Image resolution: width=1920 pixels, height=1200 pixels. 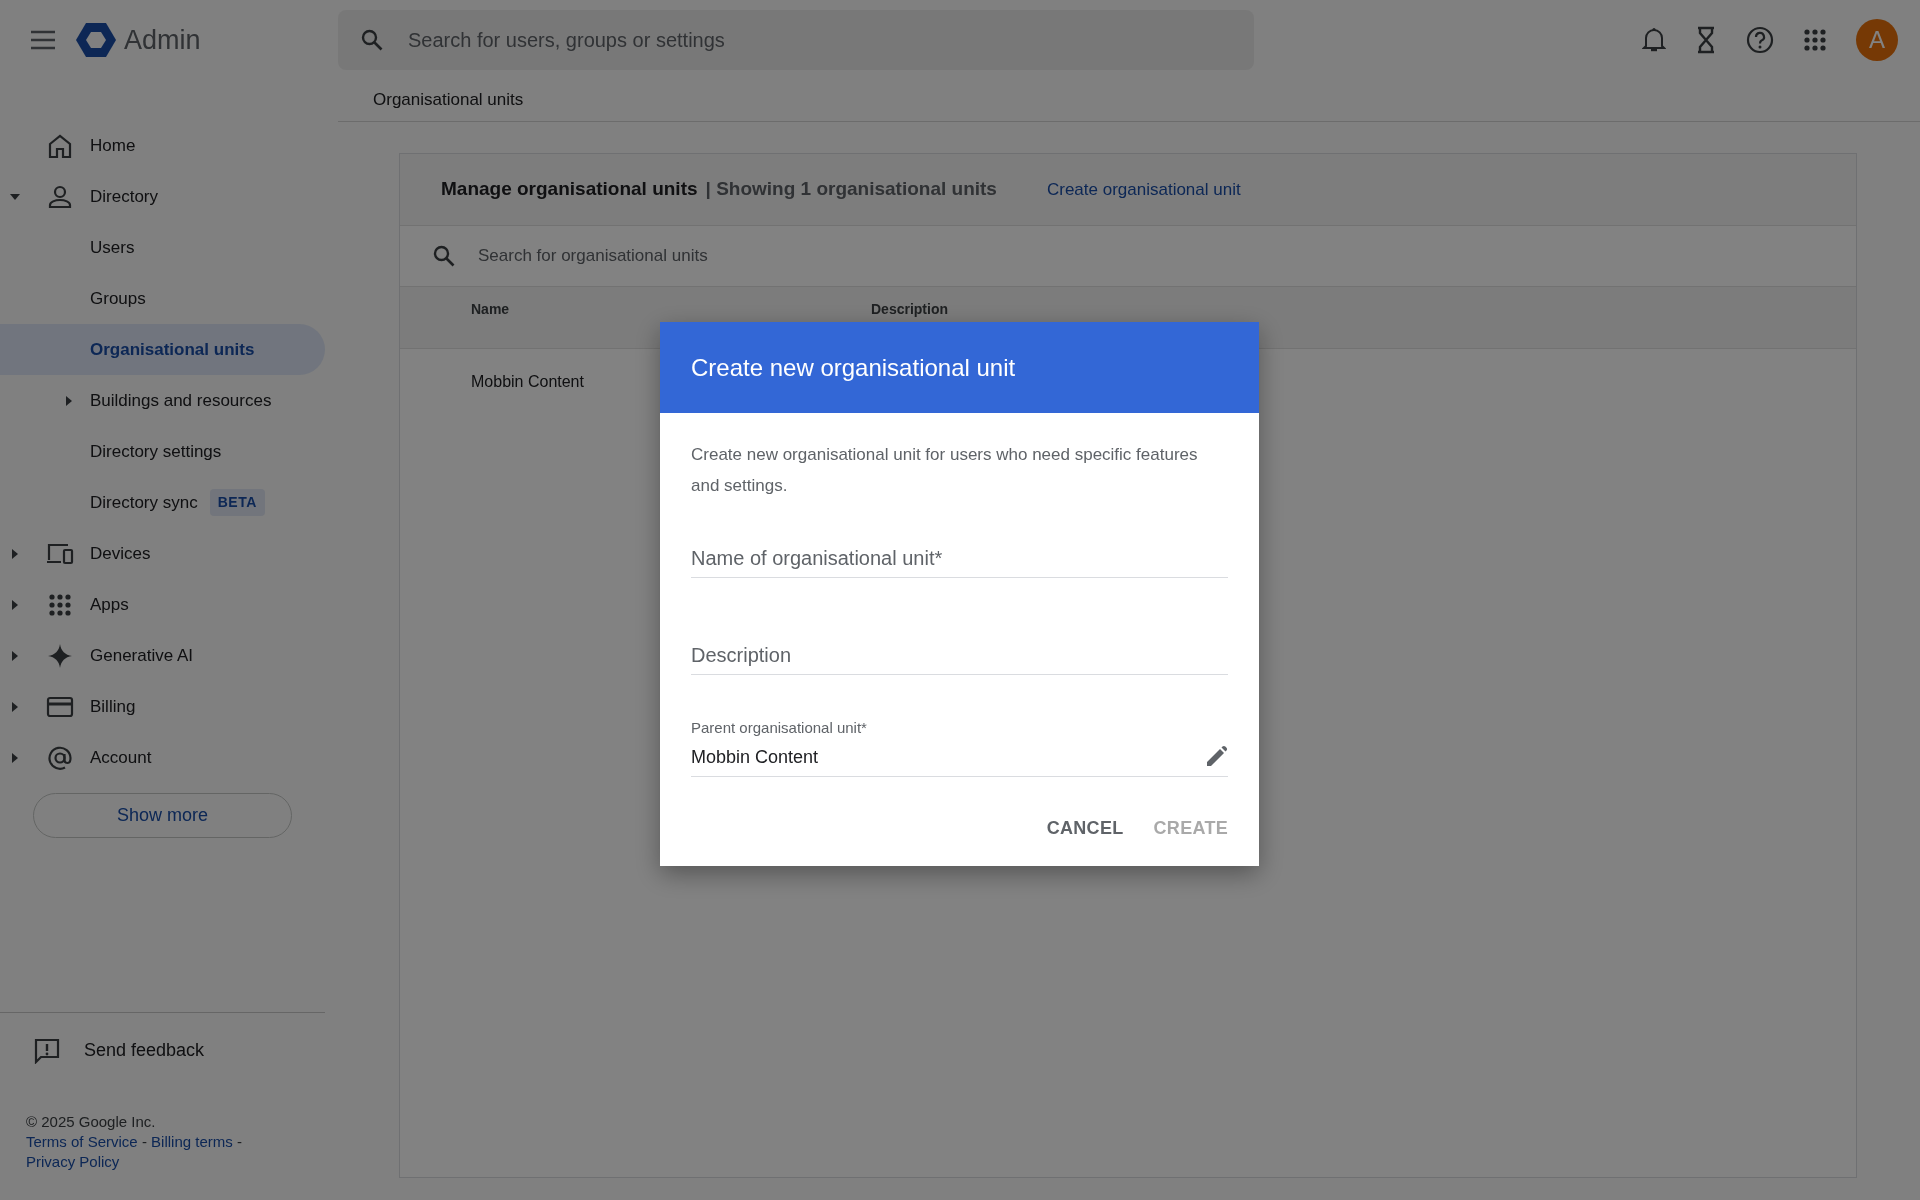 What do you see at coordinates (945, 470) in the screenshot?
I see `dialog-text: Create new organisational unit for users who need specific features and settings.` at bounding box center [945, 470].